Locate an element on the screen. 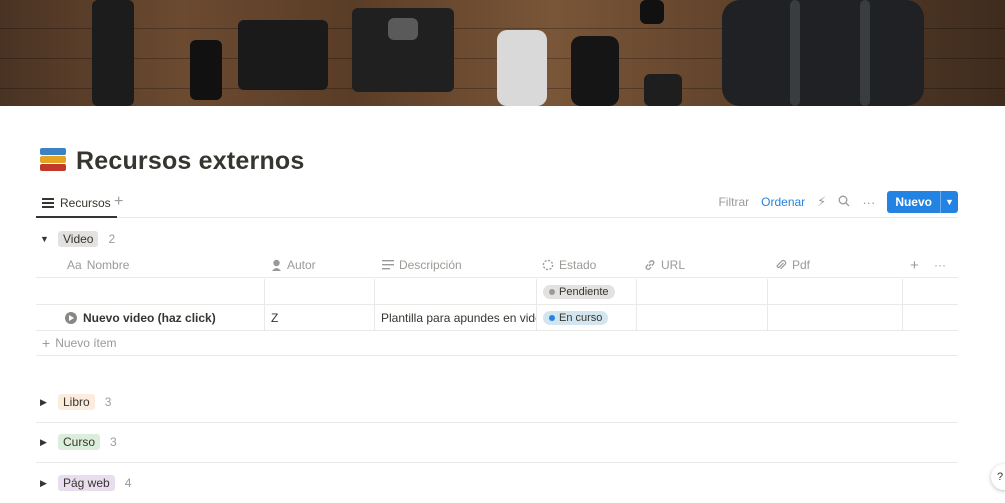 This screenshot has height=503, width=1005. group-label: Curso is located at coordinates (79, 442).